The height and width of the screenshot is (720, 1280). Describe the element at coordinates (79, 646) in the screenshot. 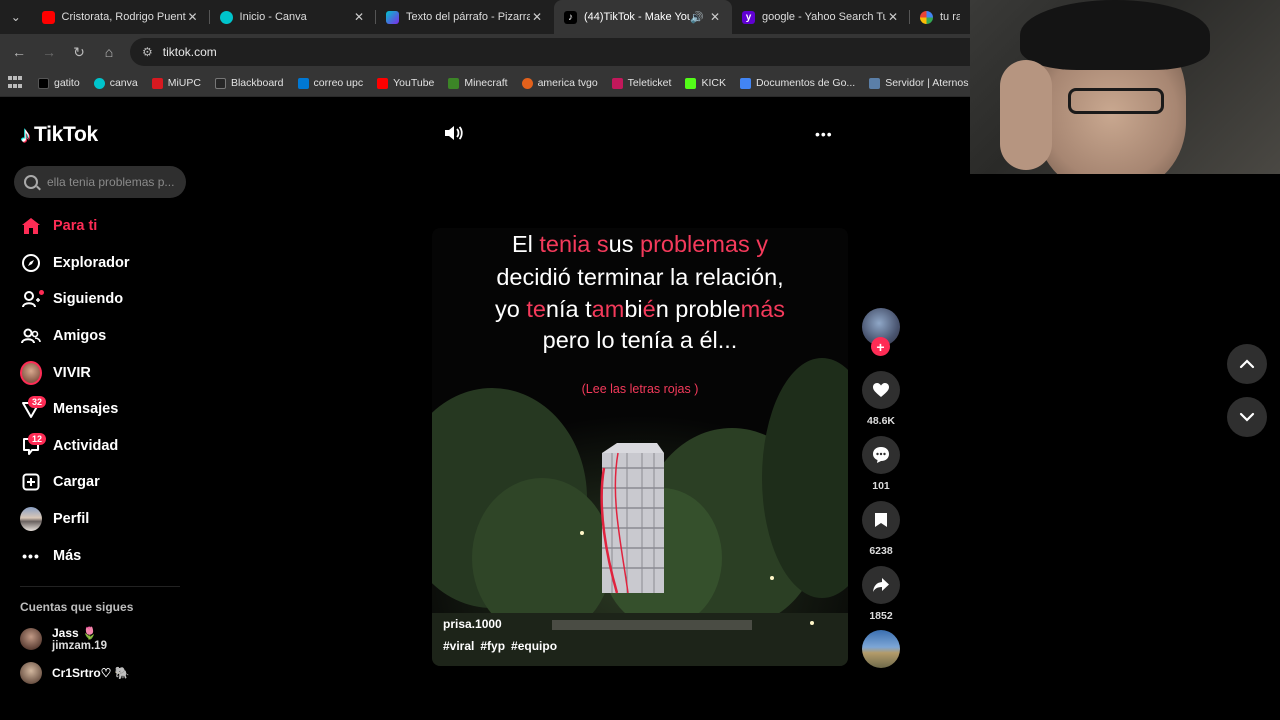

I see `account-handle: jimzam.19` at that location.